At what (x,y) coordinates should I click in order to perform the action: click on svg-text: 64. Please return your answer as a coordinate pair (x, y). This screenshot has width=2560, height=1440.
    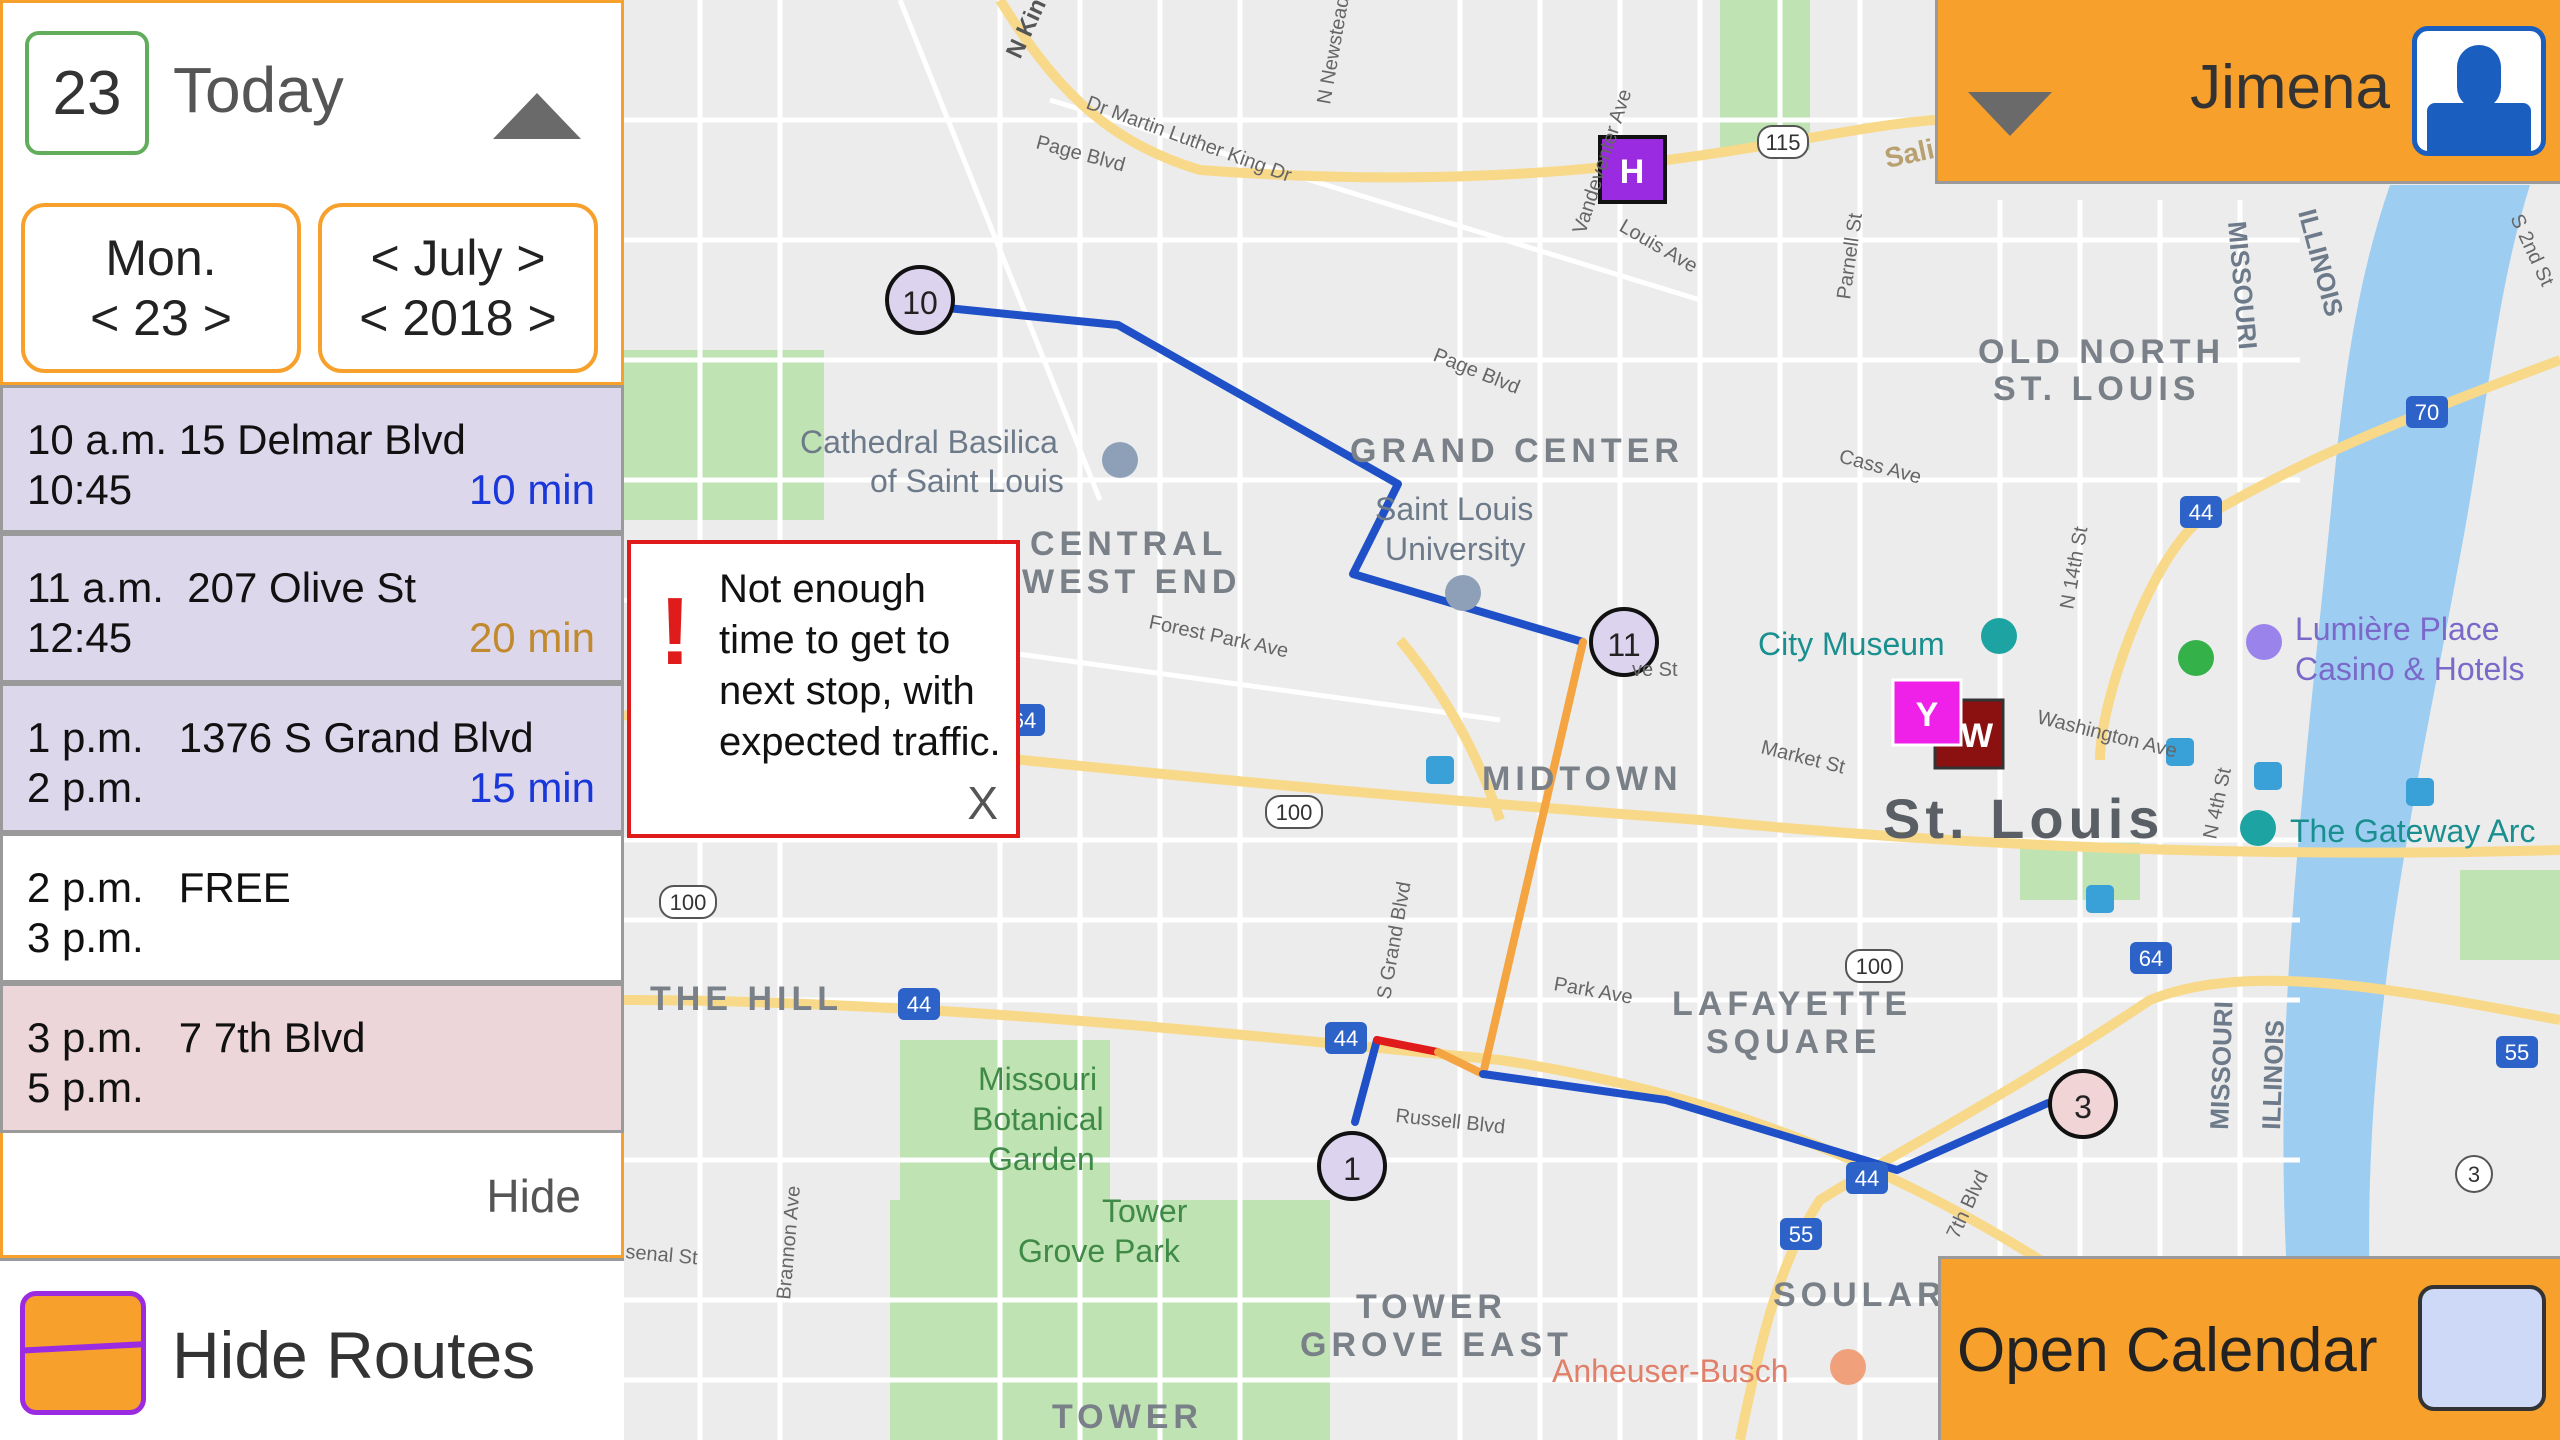
    Looking at the image, I should click on (2151, 958).